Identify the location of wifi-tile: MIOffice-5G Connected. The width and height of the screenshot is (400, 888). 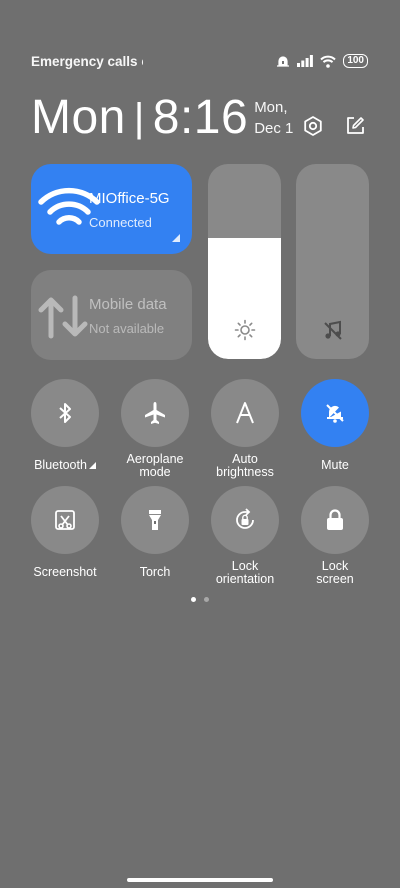
(111, 209).